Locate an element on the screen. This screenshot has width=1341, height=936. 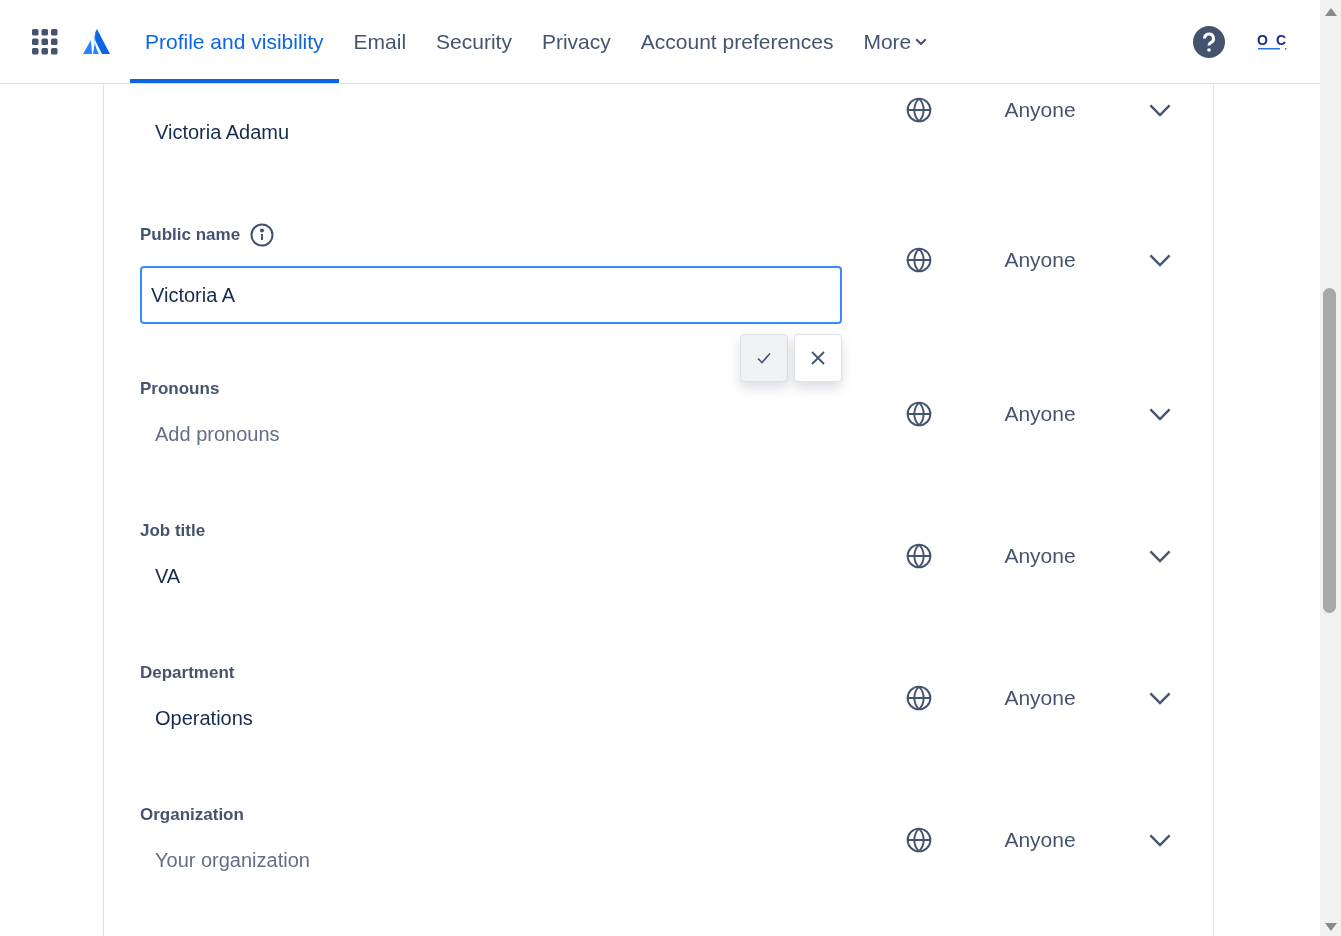
scroll-down-icon is located at coordinates (1331, 927).